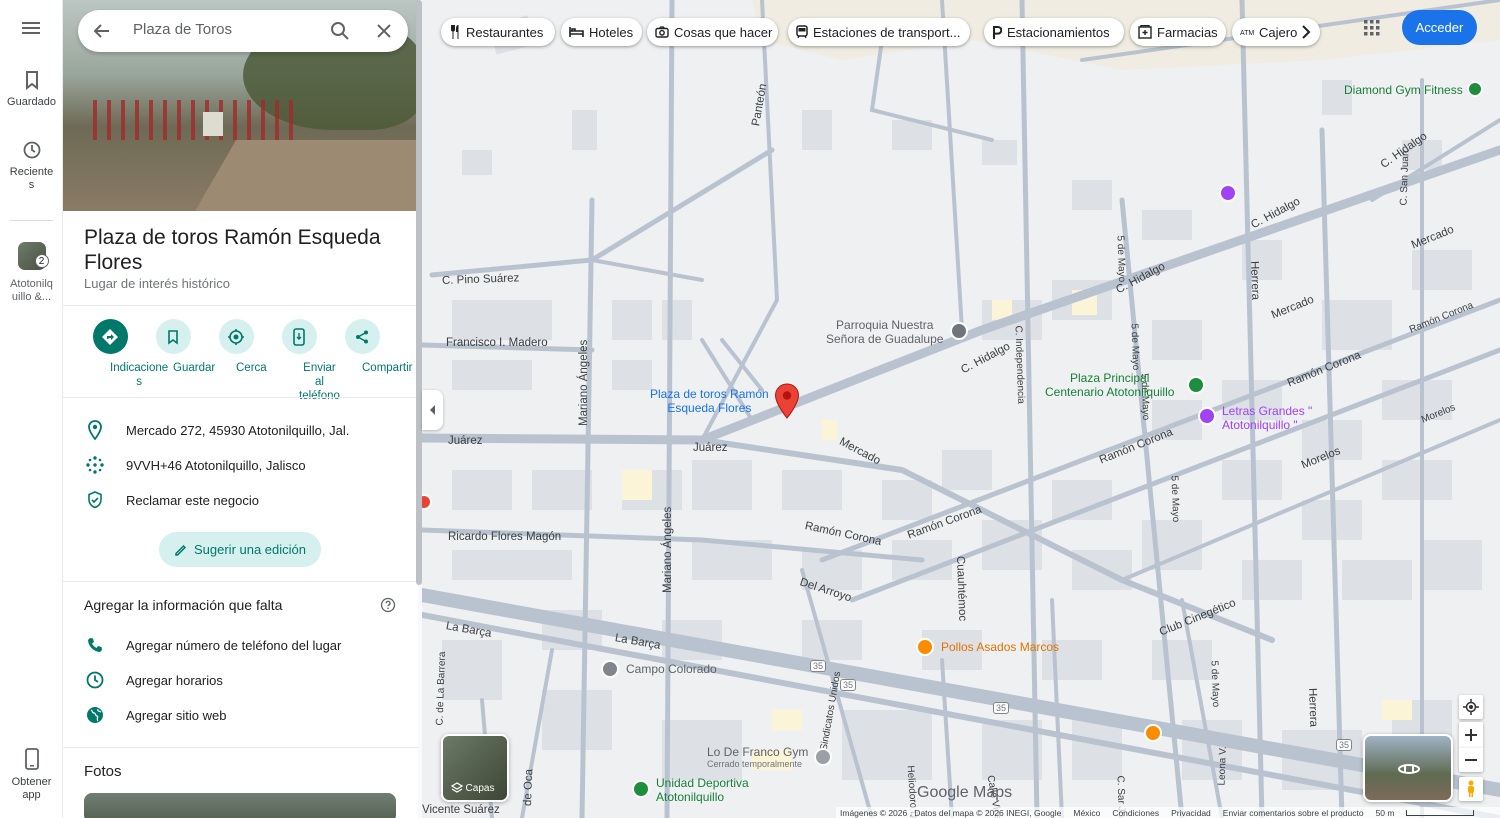 The image size is (1500, 818). Describe the element at coordinates (244, 680) in the screenshot. I see `add-hours-row: Agregar horarios` at that location.